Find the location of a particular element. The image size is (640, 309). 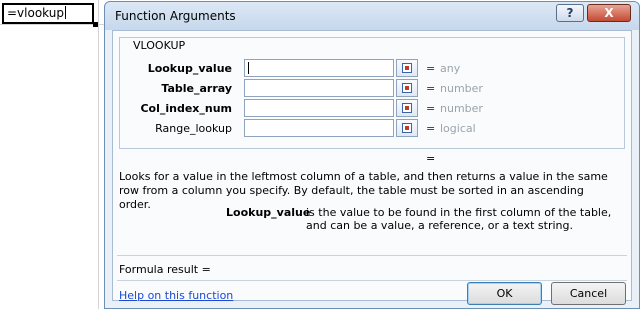

arg-label-lookup-value: Lookup_value is located at coordinates (189, 68).